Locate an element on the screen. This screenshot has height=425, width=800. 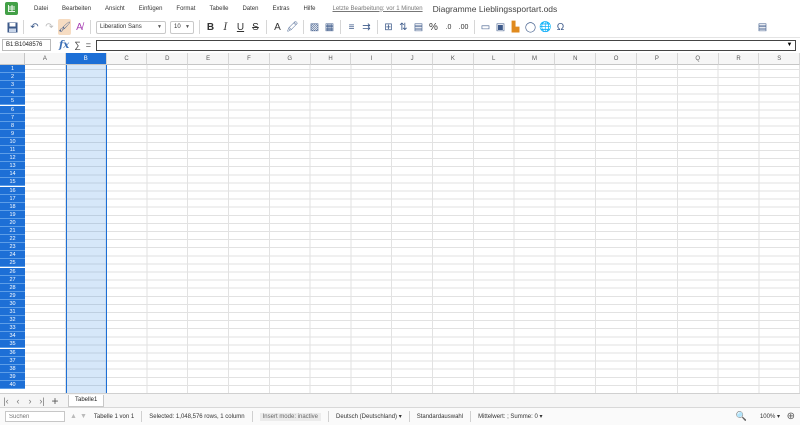
percent-icon: % is located at coordinates (433, 27).